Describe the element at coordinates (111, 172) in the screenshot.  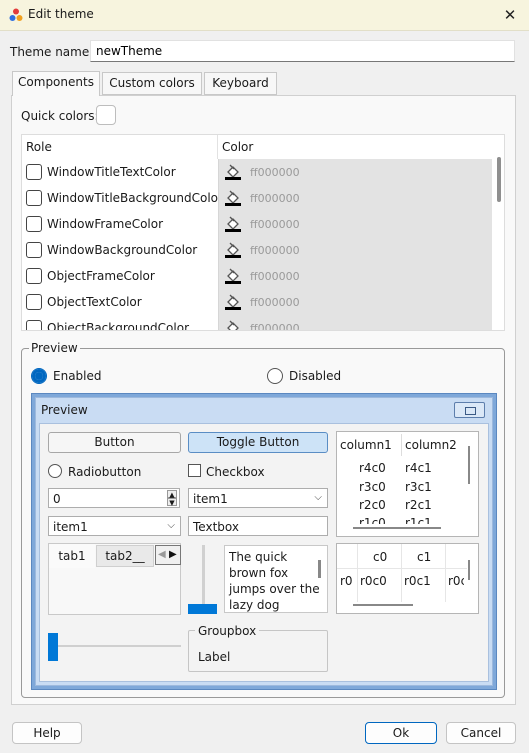
I see `role-label: WindowTitleTextColor` at that location.